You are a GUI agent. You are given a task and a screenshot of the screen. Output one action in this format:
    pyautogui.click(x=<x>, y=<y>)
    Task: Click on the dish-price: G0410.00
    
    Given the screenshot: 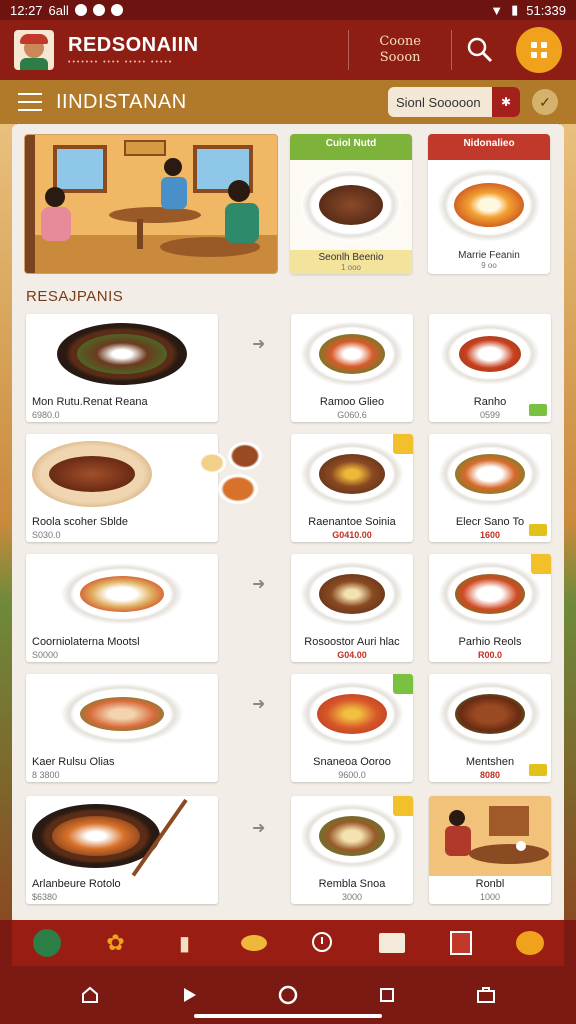 What is the action you would take?
    pyautogui.click(x=352, y=535)
    